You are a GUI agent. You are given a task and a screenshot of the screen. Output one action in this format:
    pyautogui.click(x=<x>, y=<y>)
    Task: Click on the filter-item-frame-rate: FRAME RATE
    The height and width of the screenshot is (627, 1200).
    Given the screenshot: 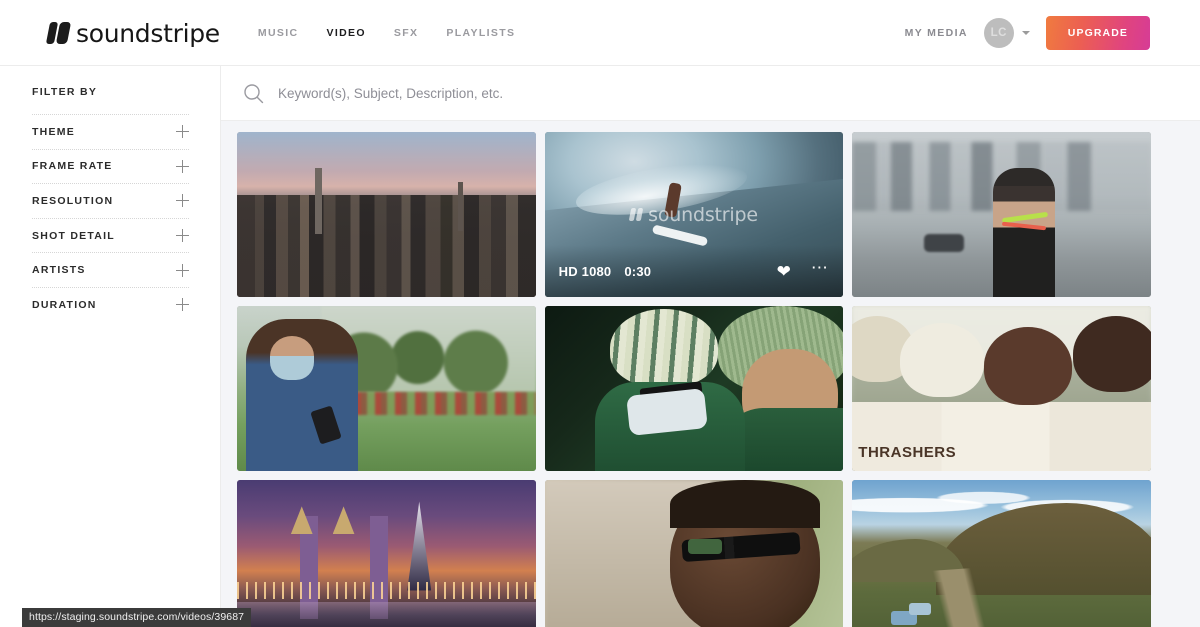 What is the action you would take?
    pyautogui.click(x=110, y=166)
    